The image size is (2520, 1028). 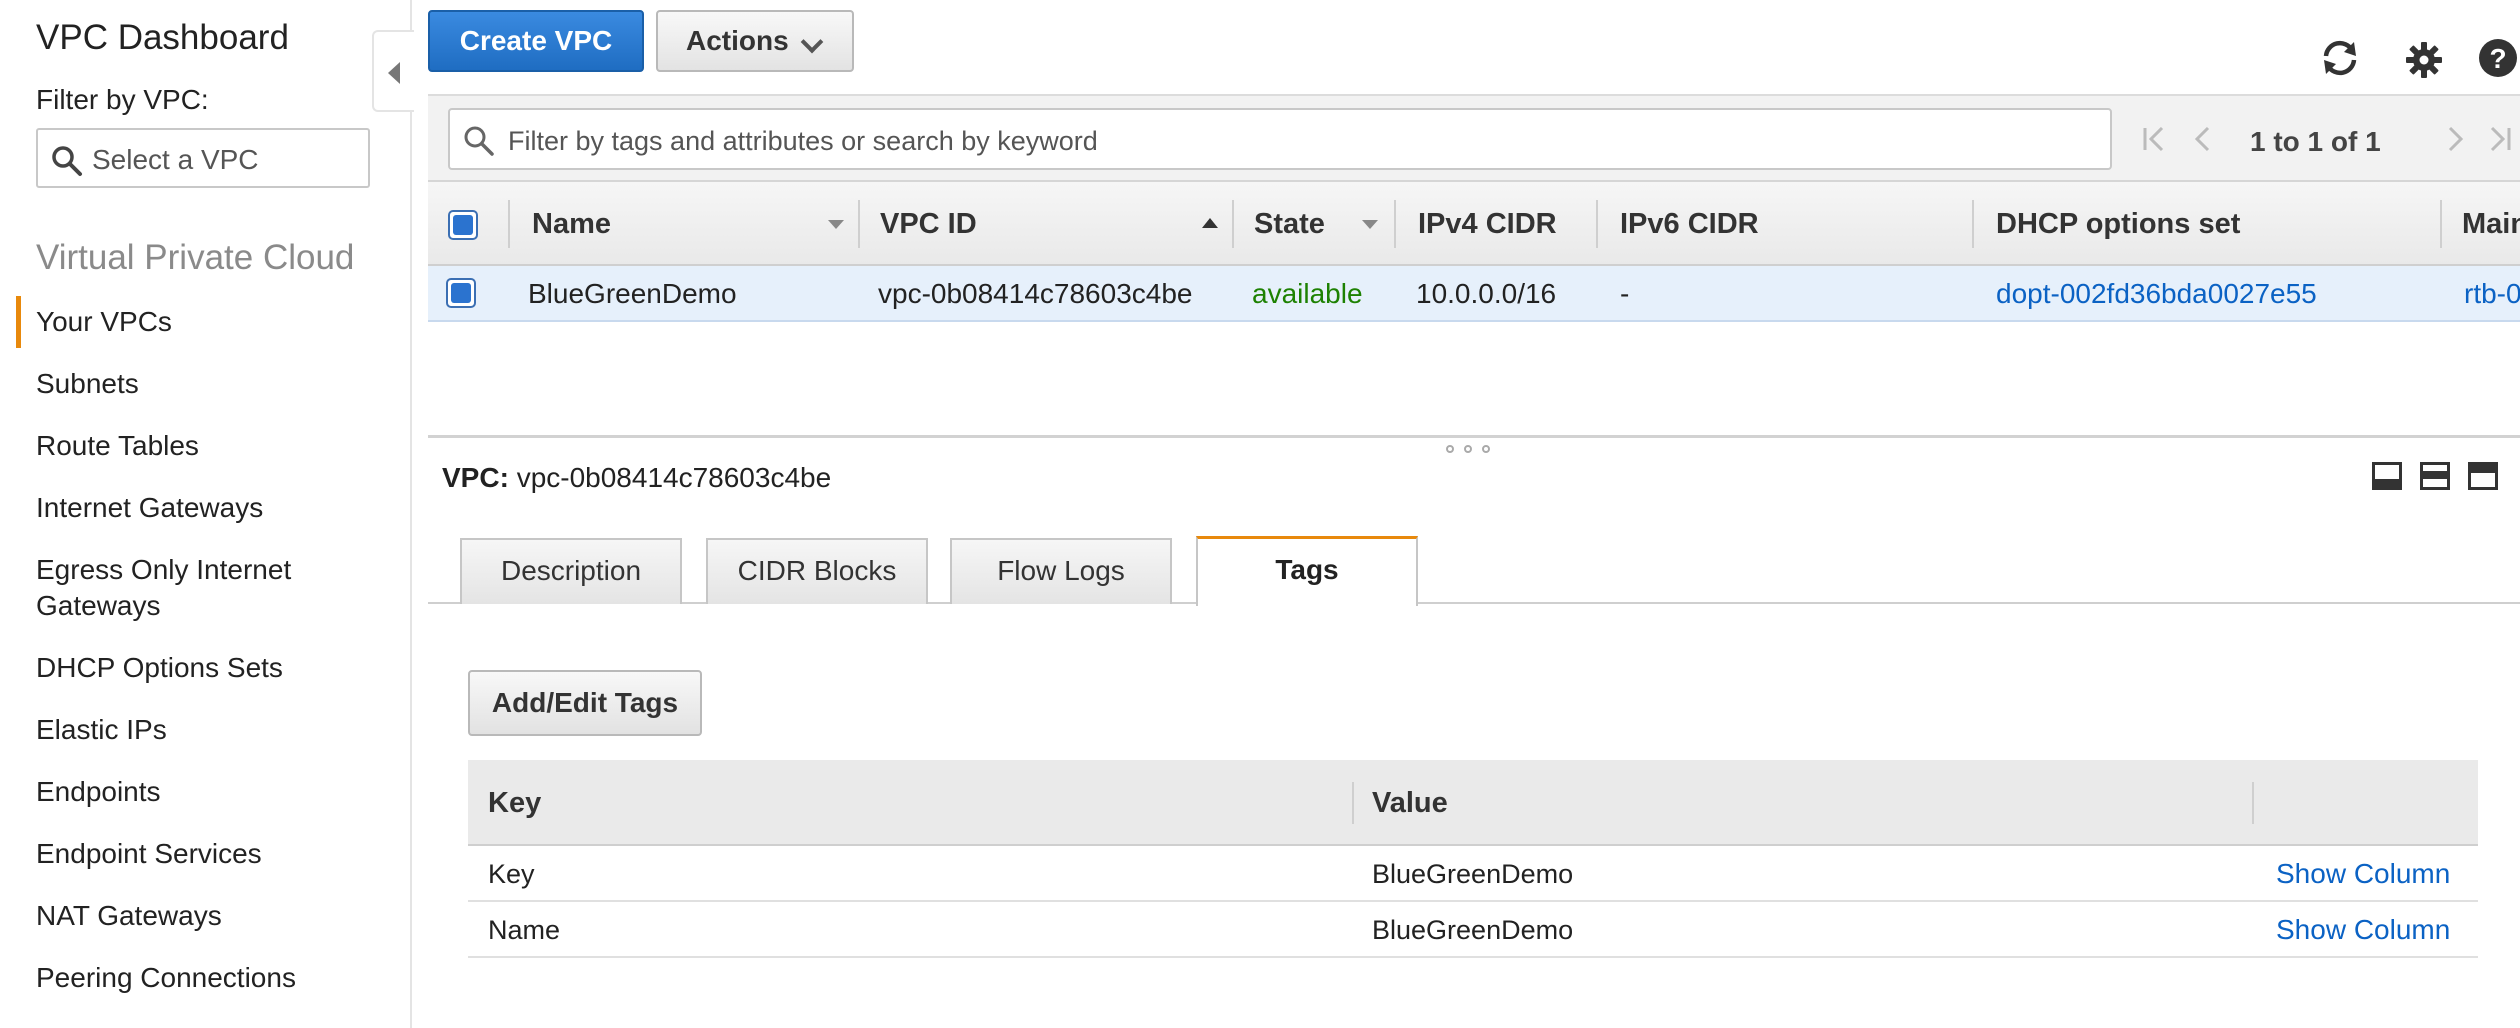 I want to click on cell-name: BlueGreenDemo, so click(x=632, y=293).